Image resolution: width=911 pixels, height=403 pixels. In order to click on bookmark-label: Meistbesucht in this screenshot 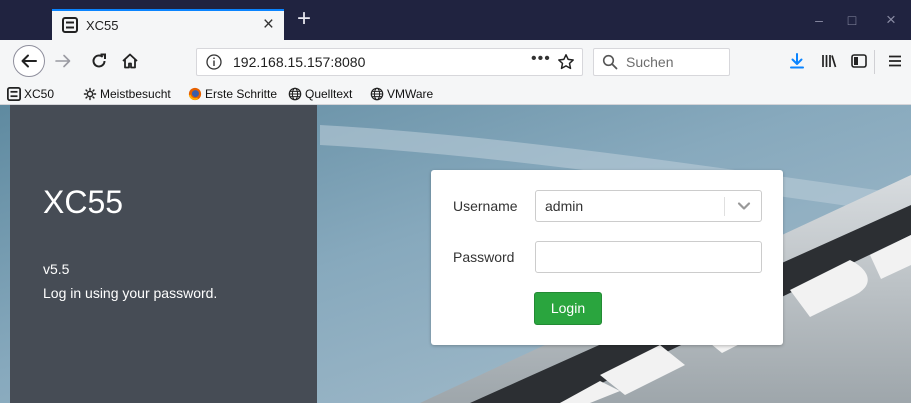, I will do `click(135, 94)`.